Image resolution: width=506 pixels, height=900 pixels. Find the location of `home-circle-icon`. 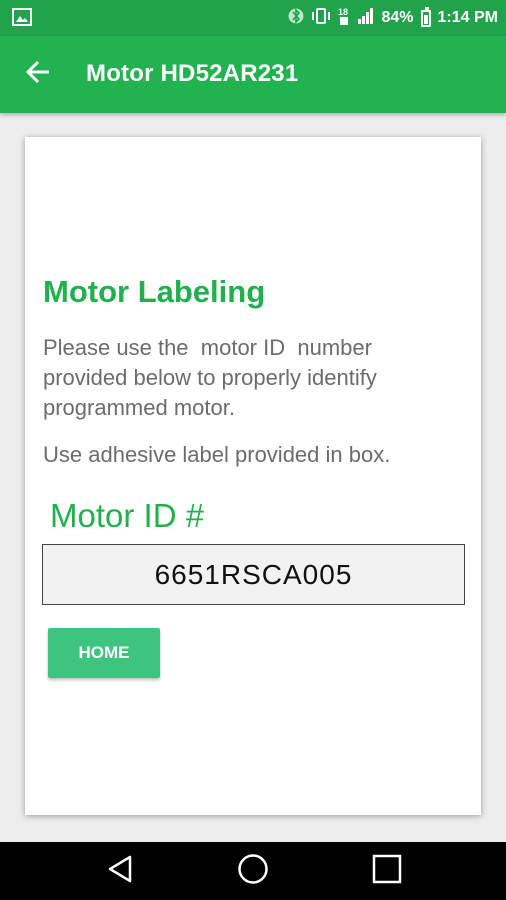

home-circle-icon is located at coordinates (253, 871).